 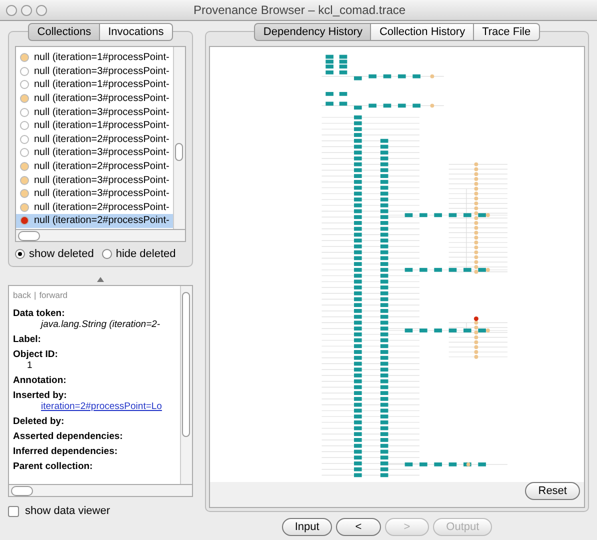 What do you see at coordinates (30, 365) in the screenshot?
I see `field-value: 1` at bounding box center [30, 365].